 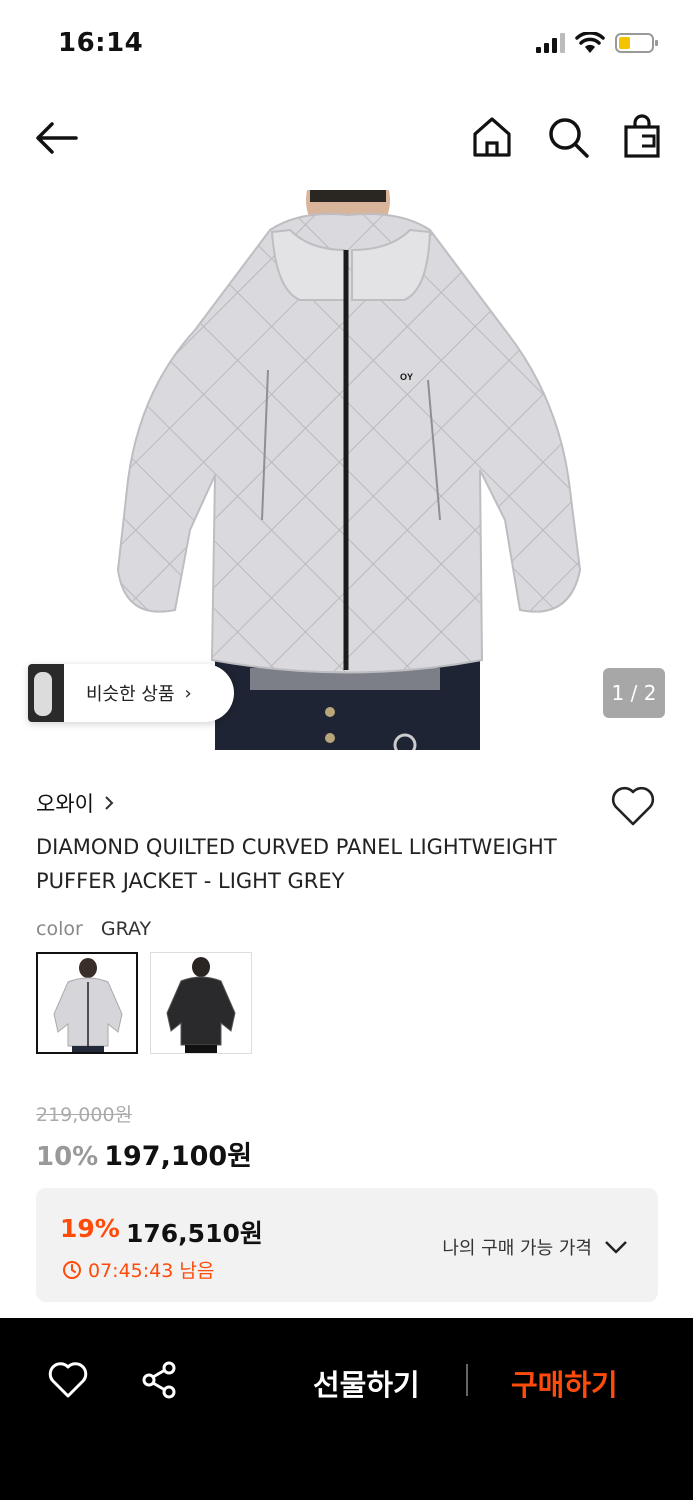 I want to click on home-icon, so click(x=492, y=137).